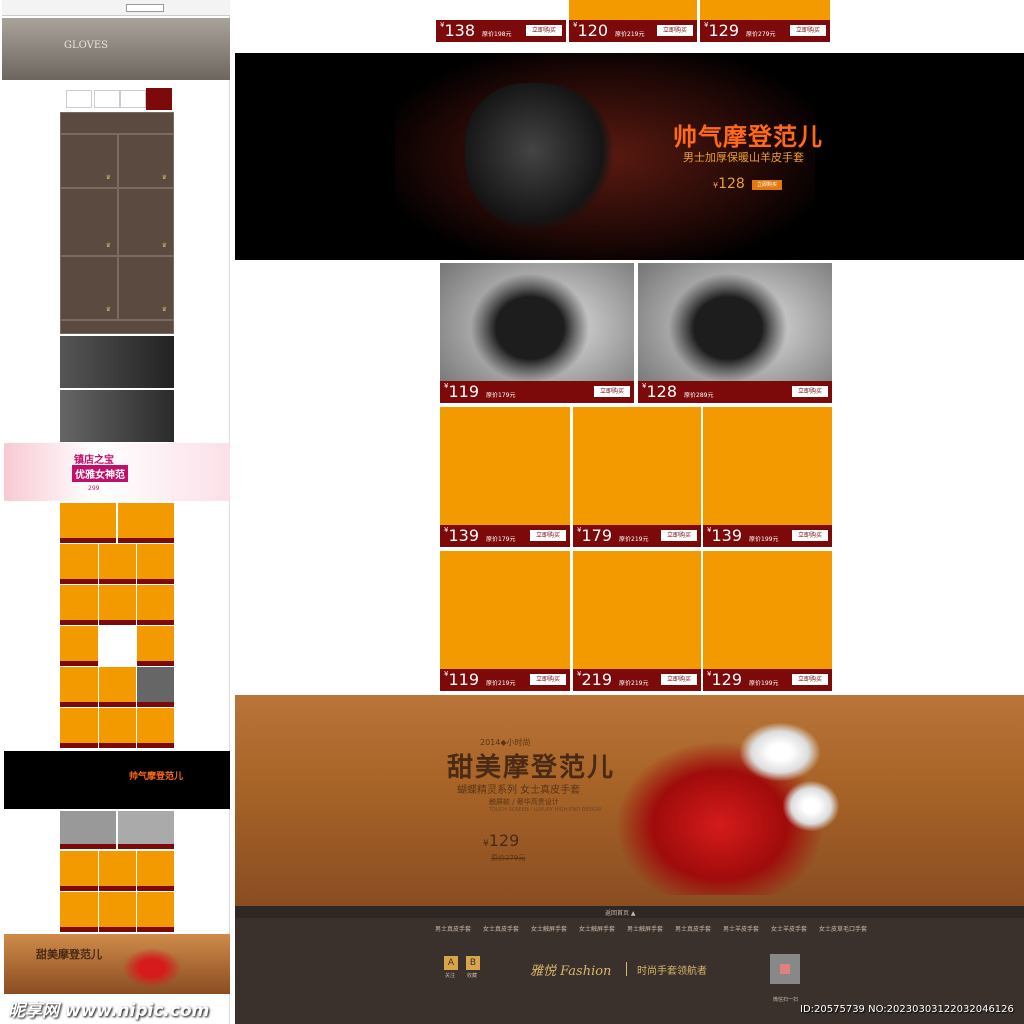 The image size is (1024, 1024). What do you see at coordinates (735, 392) in the screenshot?
I see `price-bar: ¥128 原价289元 立即购买` at bounding box center [735, 392].